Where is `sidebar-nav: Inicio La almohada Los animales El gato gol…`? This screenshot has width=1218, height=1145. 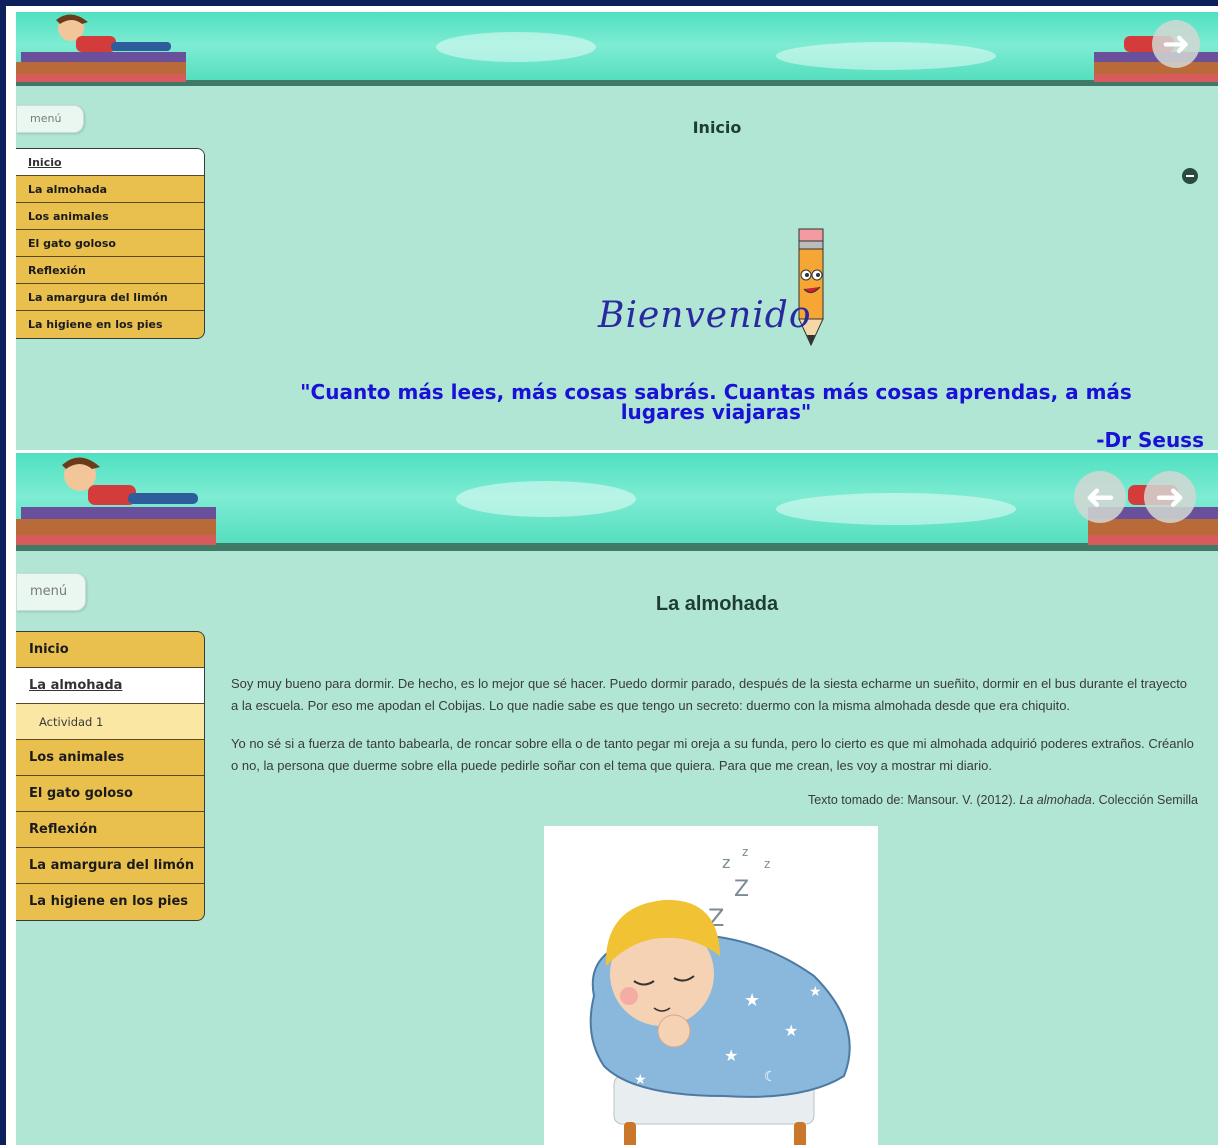
sidebar-nav: Inicio La almohada Los animales El gato gol… is located at coordinates (110, 243).